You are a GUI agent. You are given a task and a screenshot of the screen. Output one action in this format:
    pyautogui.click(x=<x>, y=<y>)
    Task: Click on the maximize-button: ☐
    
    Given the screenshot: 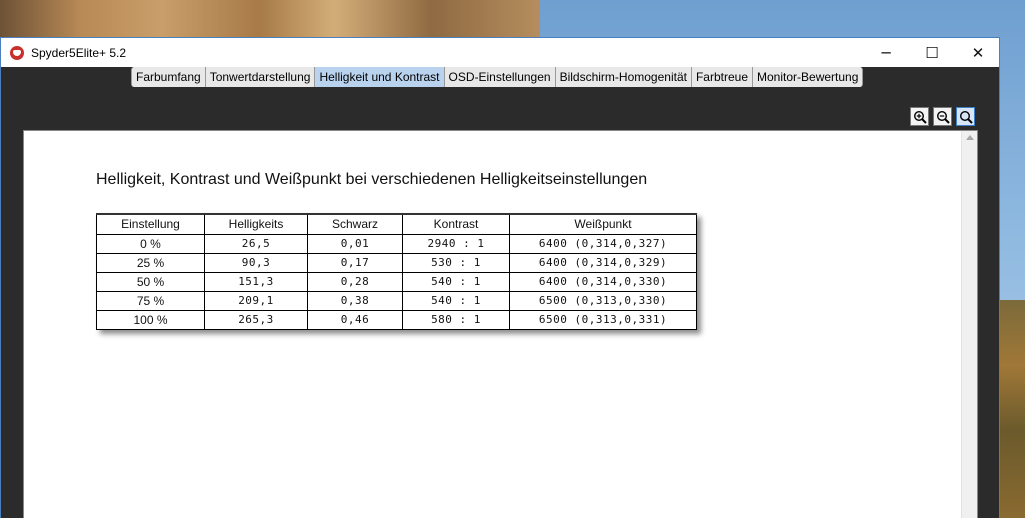 What is the action you would take?
    pyautogui.click(x=932, y=52)
    